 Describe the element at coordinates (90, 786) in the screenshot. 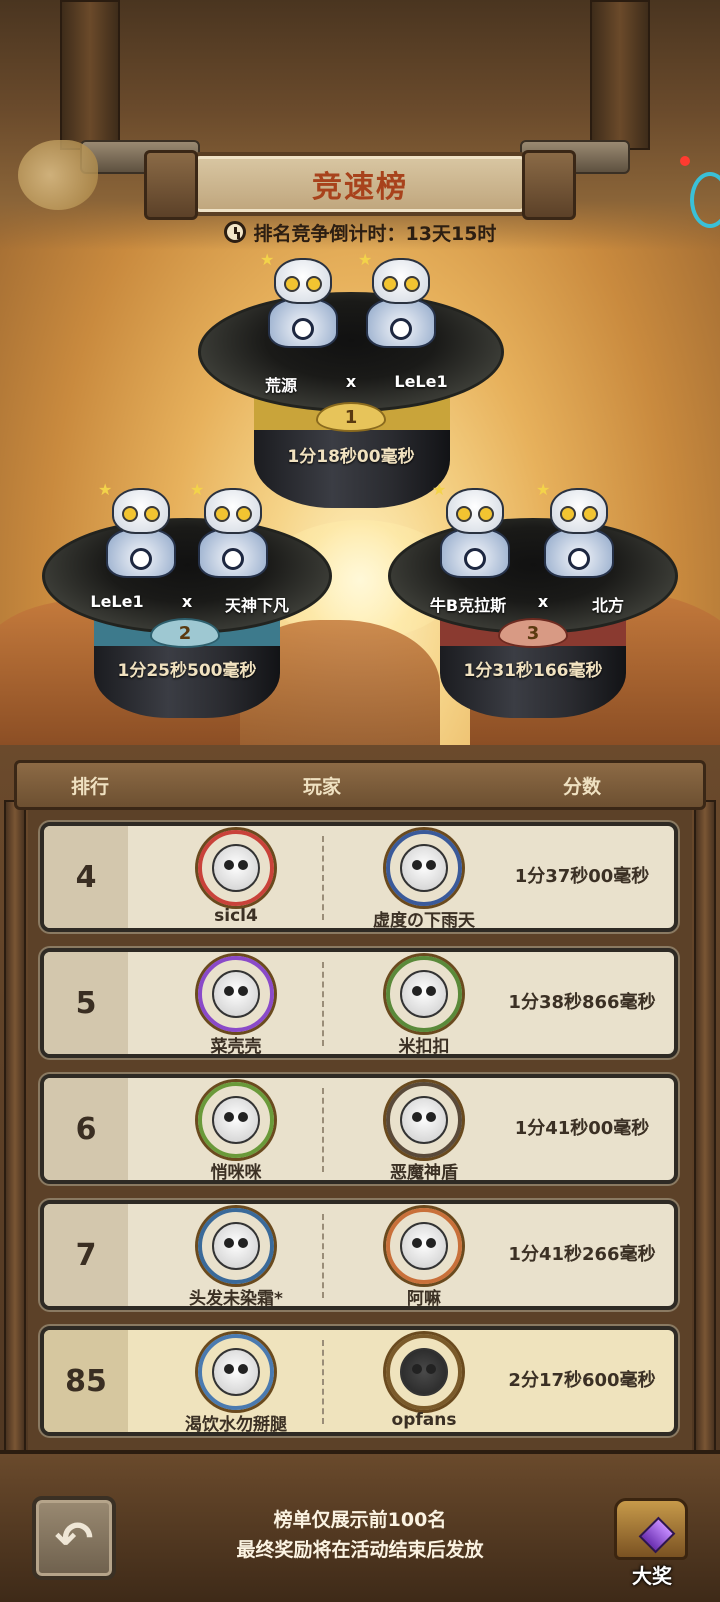

I see `header-rank: 排行` at that location.